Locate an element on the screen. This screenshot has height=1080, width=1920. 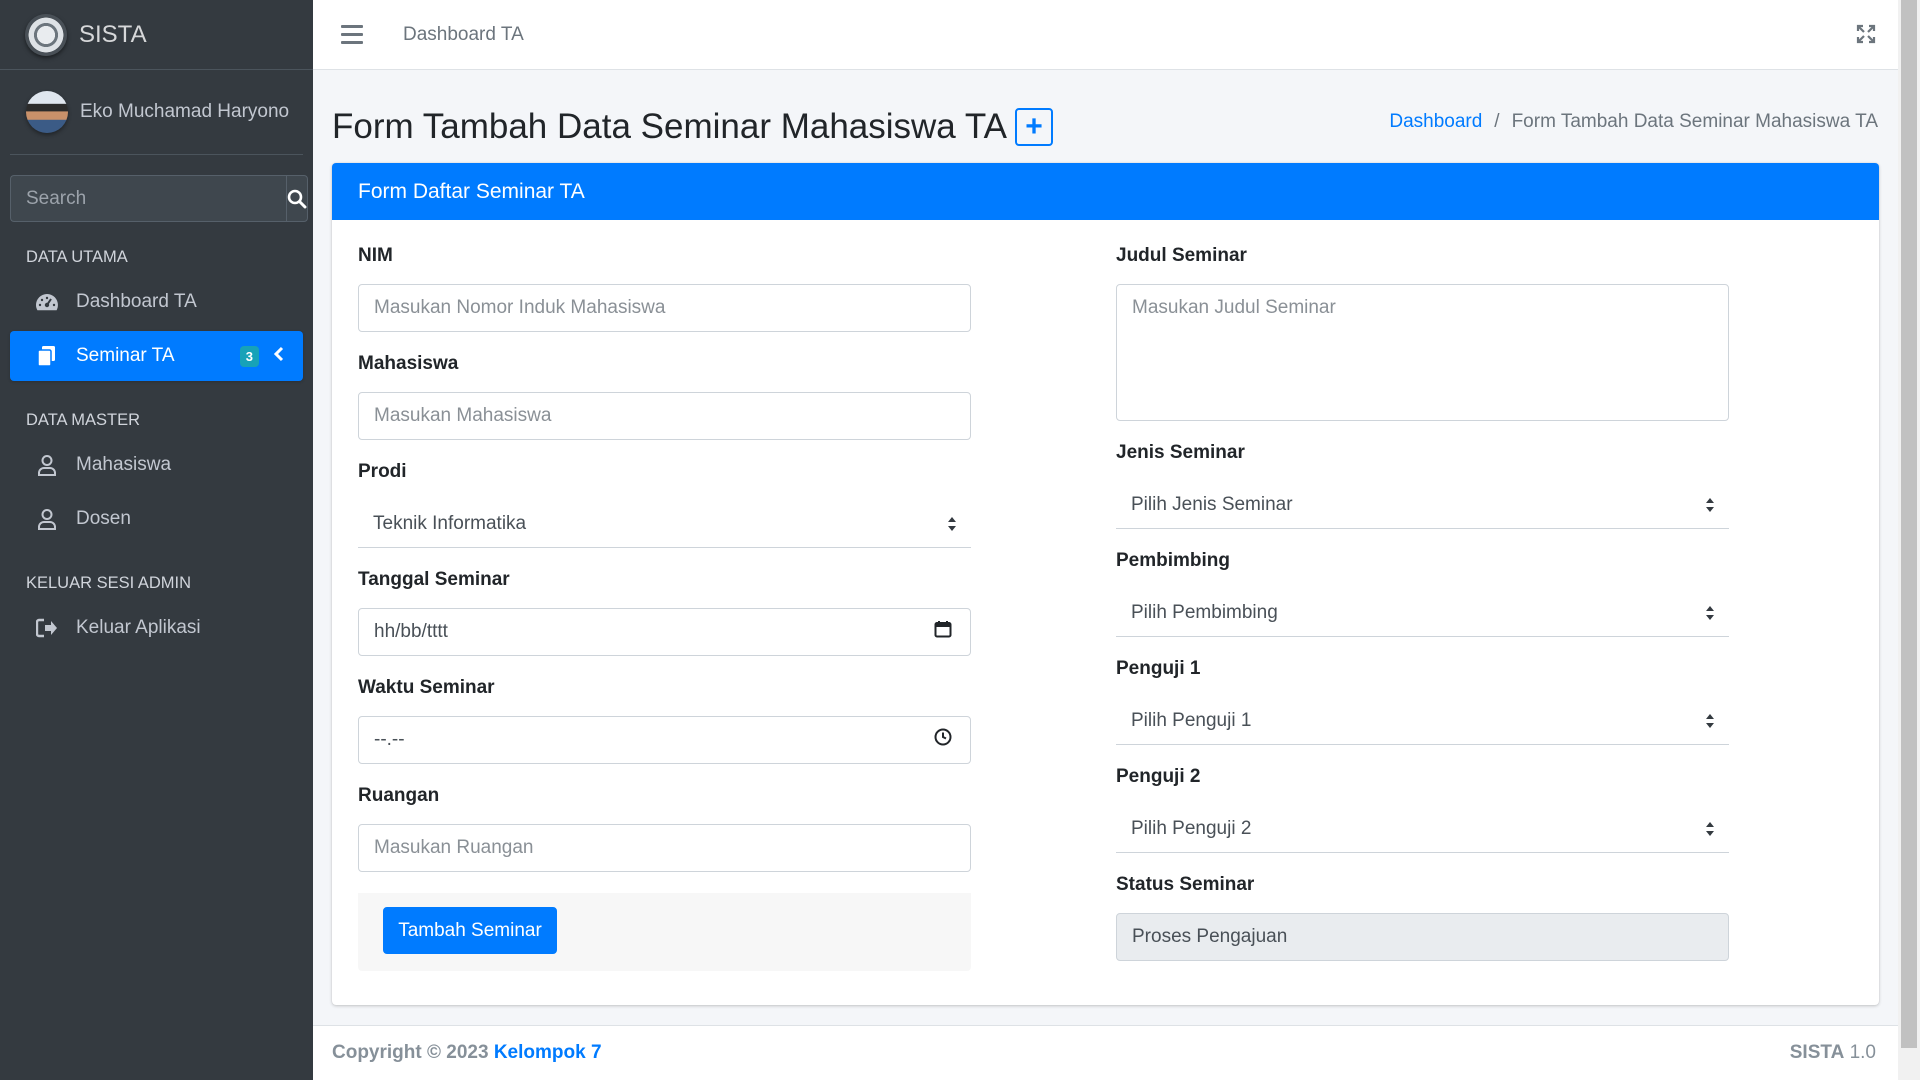
penguji2-label: Penguji 2 is located at coordinates (1158, 776).